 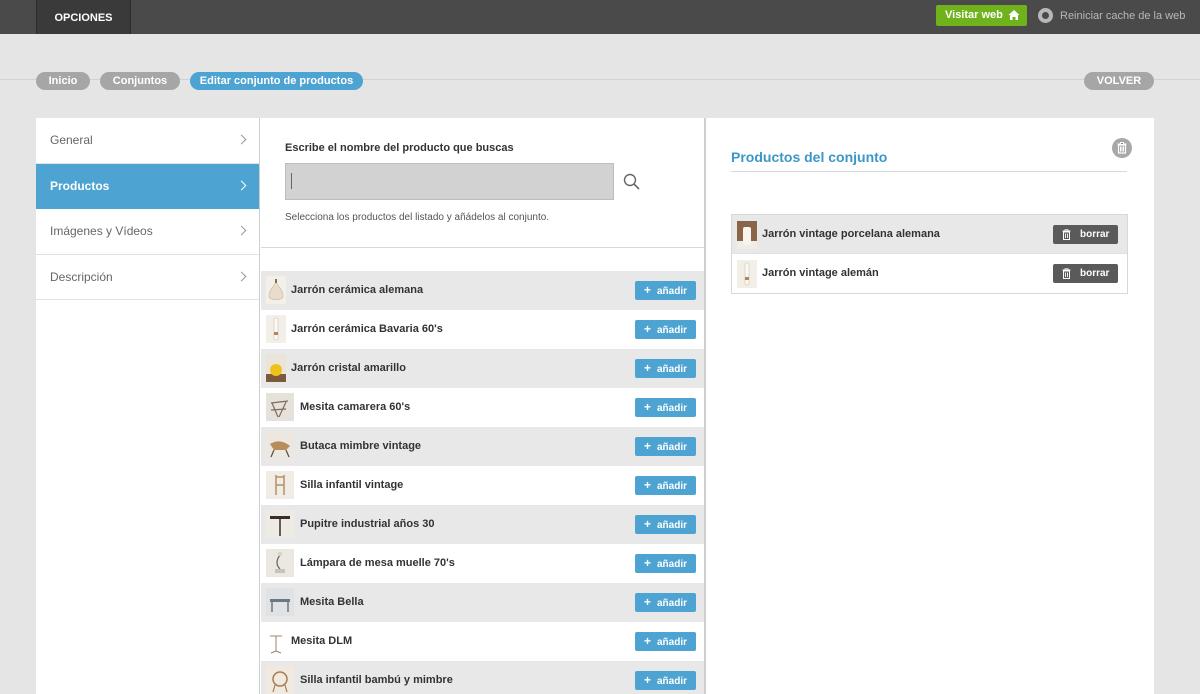 I want to click on breadcrumb-editar-conjunto: Editar conjunto de productos, so click(x=276, y=81).